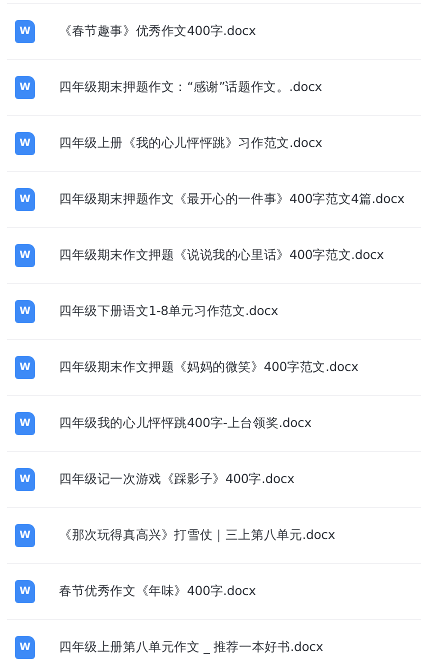  Describe the element at coordinates (208, 367) in the screenshot. I see `file-name: 四年级期末作文押题《妈妈的微笑》400字范文.docx` at that location.